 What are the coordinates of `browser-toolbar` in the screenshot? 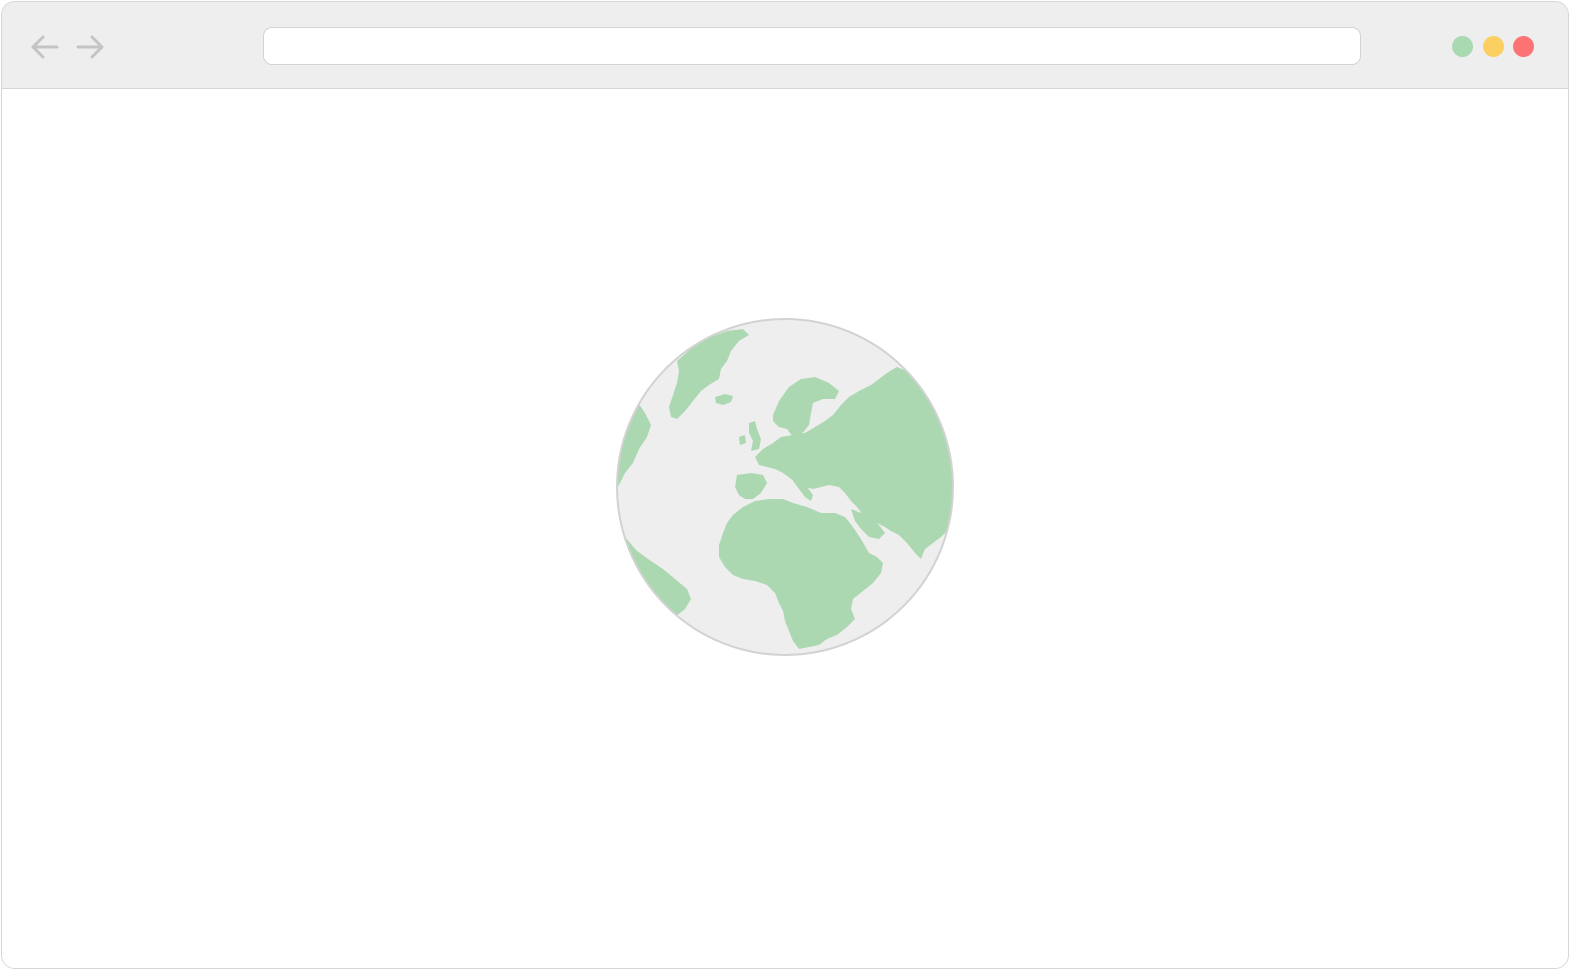 It's located at (785, 45).